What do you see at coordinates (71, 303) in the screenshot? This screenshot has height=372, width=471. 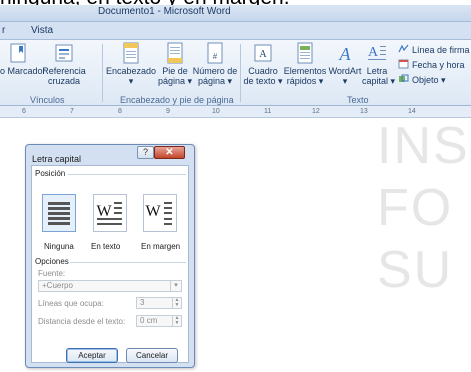 I see `lines-label: Líneas que ocupa:` at bounding box center [71, 303].